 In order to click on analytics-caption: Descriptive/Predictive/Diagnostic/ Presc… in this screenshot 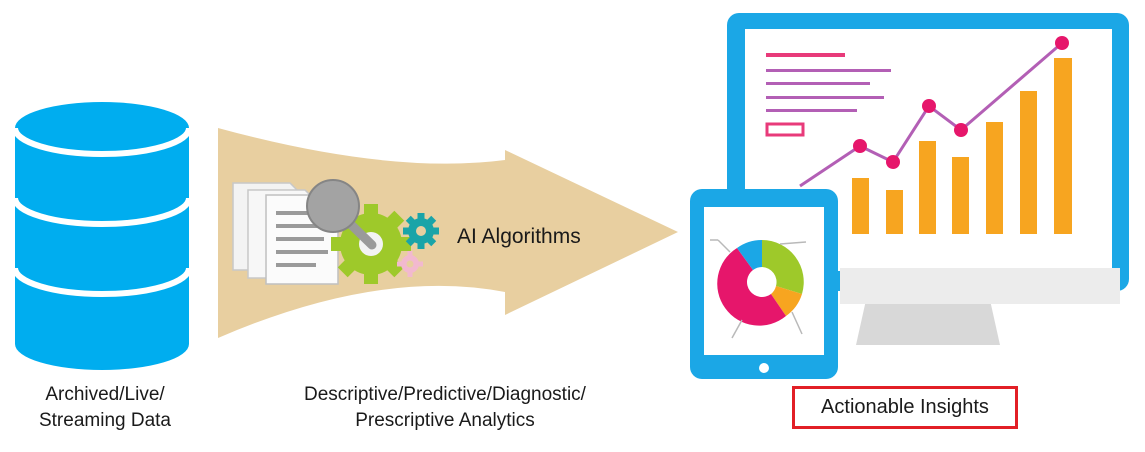, I will do `click(445, 408)`.